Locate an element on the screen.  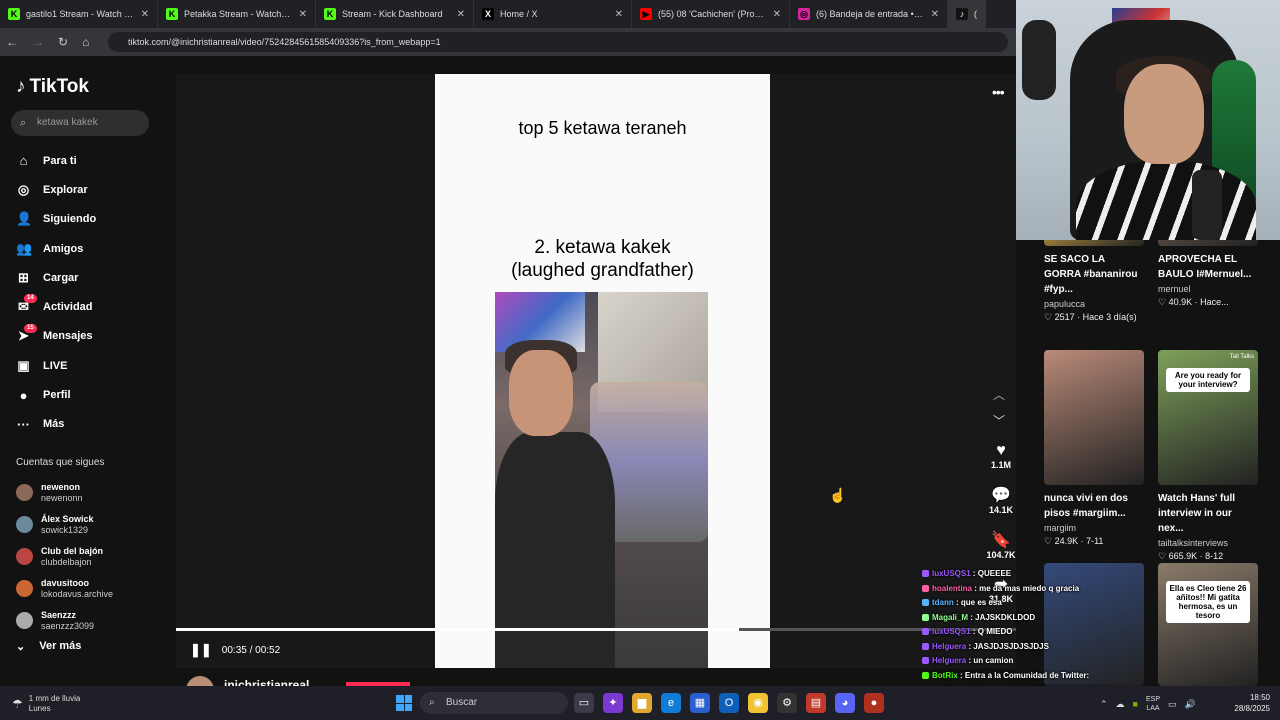
comment-button: 💬 14.1K is located at coordinates (1001, 500).